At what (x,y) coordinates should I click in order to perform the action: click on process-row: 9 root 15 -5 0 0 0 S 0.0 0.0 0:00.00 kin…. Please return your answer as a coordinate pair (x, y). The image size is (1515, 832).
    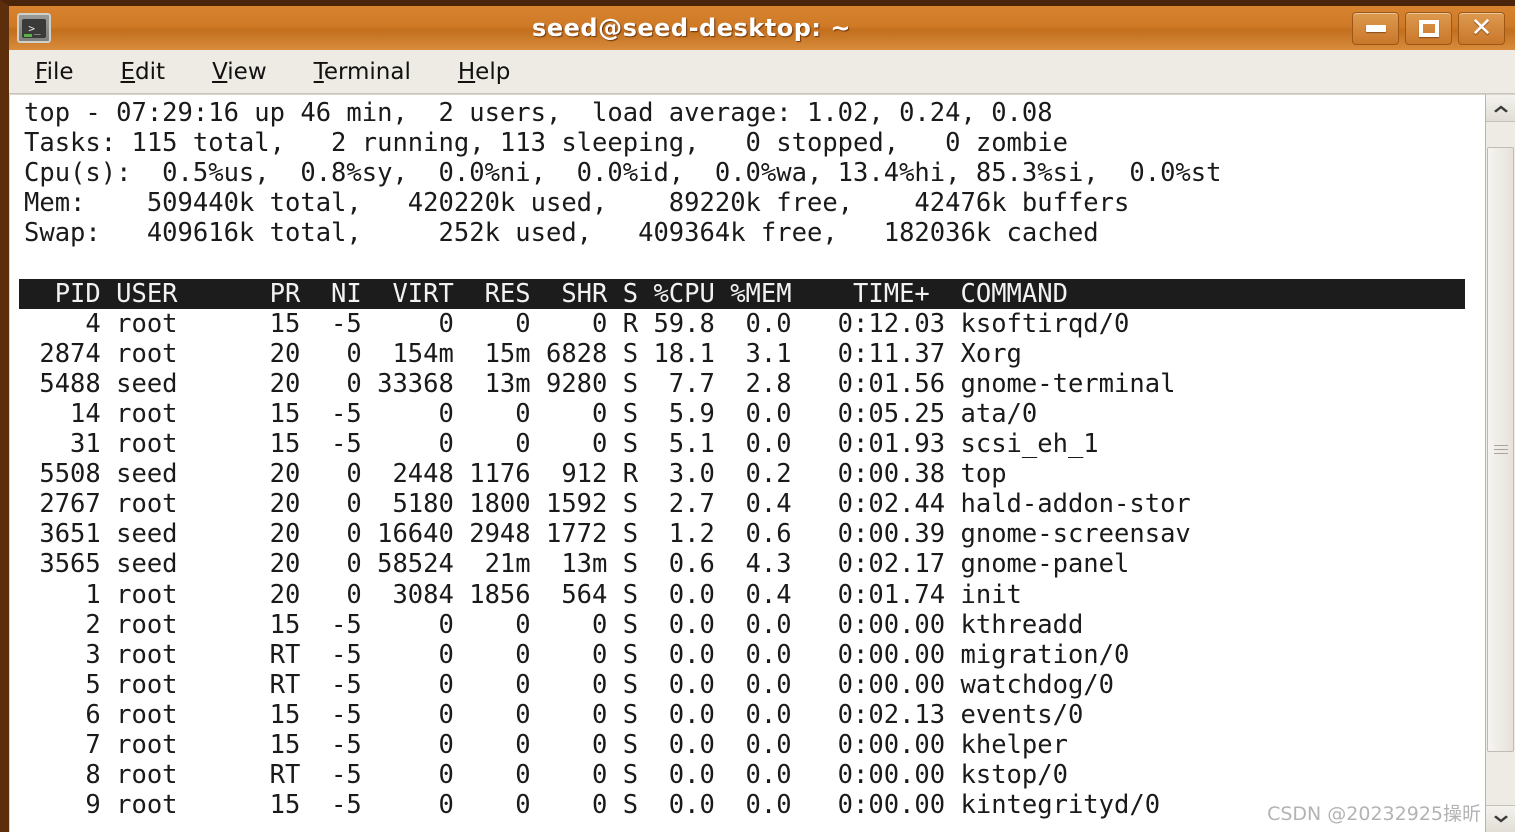
    Looking at the image, I should click on (592, 805).